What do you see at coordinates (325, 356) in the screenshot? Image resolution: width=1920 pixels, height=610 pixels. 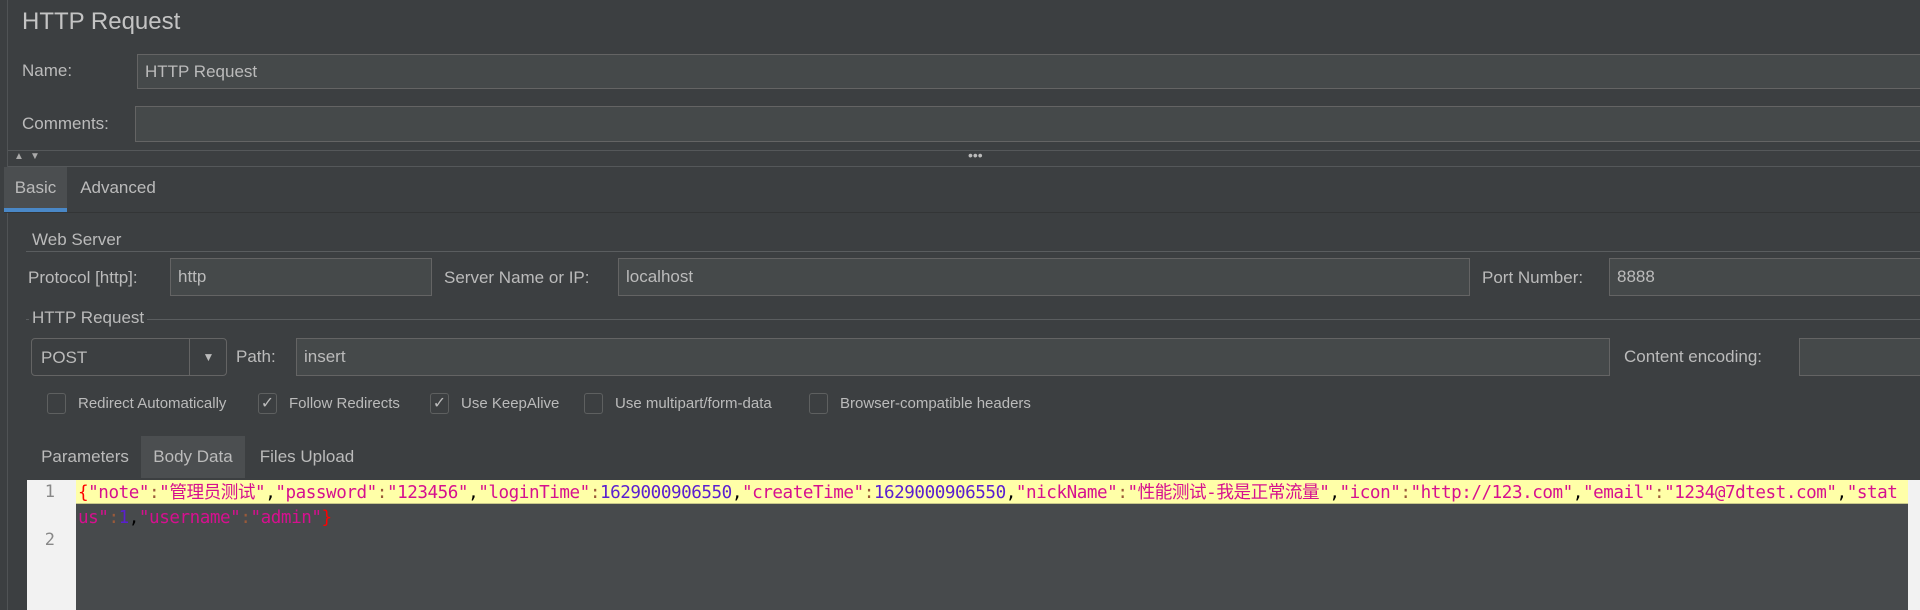 I see `path-value: insert` at bounding box center [325, 356].